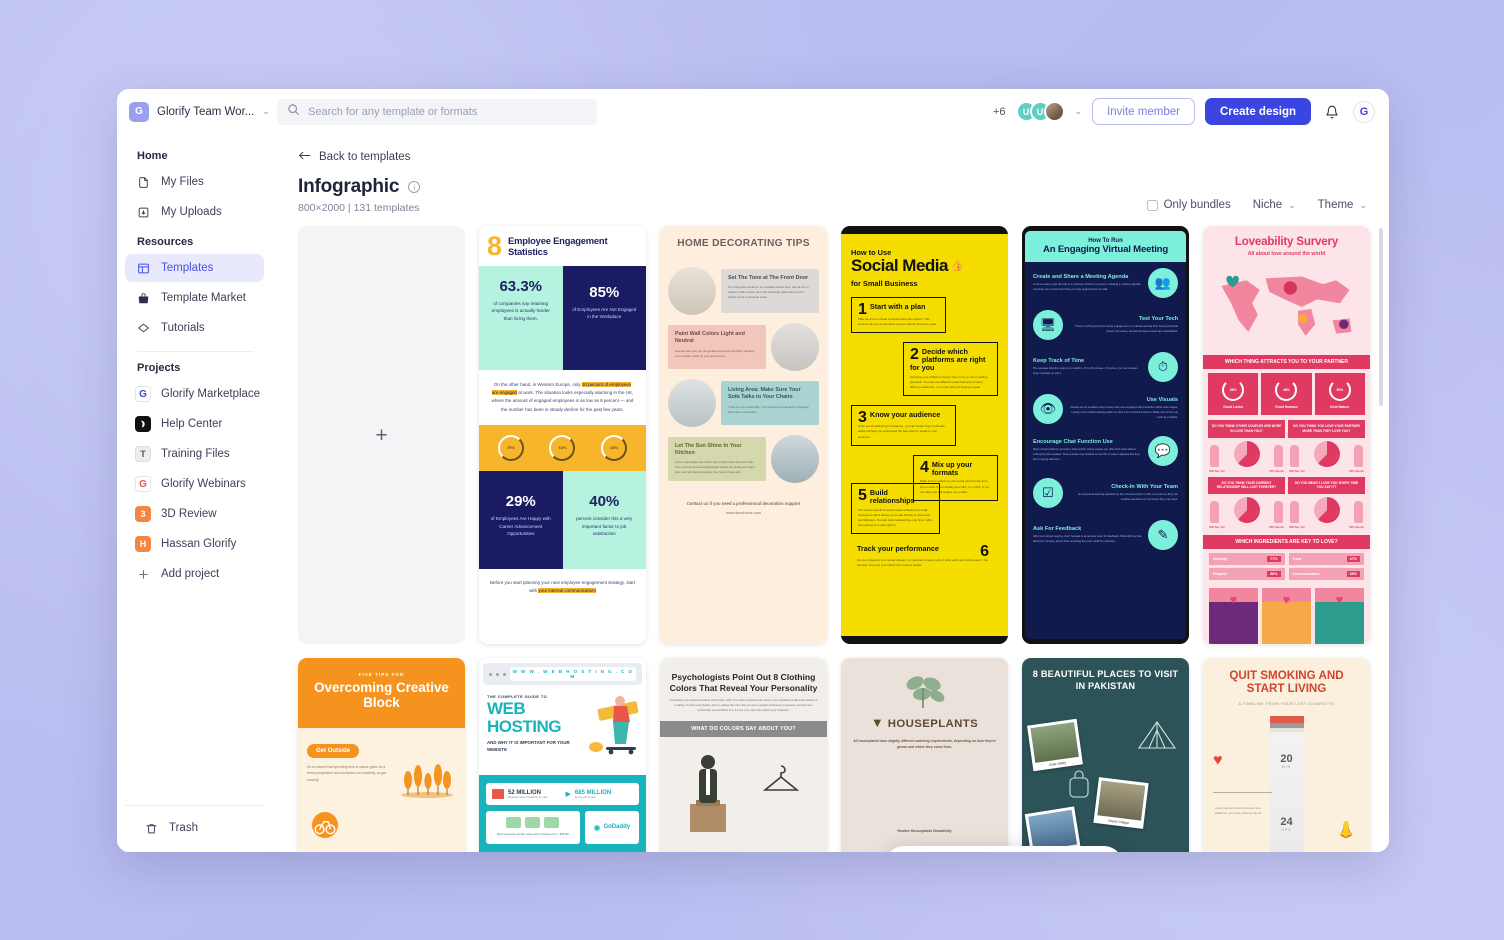 This screenshot has width=1504, height=940. Describe the element at coordinates (194, 328) in the screenshot. I see `sidebar-item-tutorials: Tutorials` at that location.